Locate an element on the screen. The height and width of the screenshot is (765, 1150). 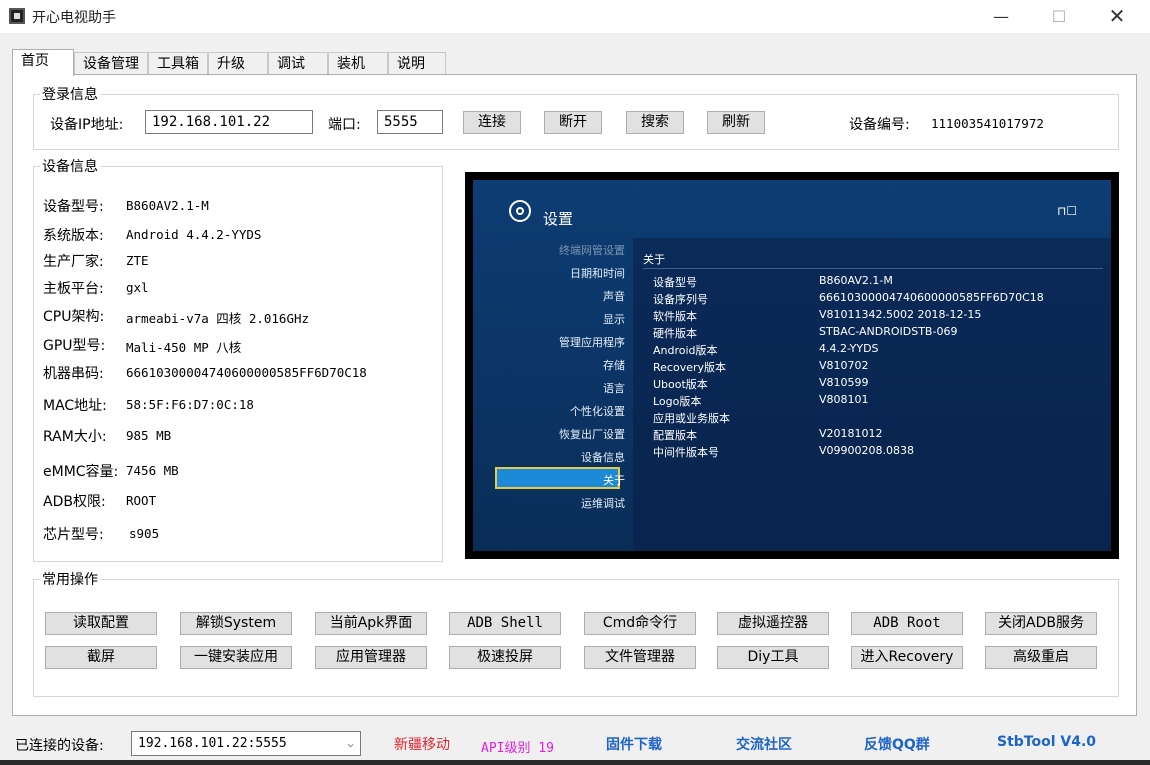
device-info-value: armeabi-v7a 四核 2.016GHz is located at coordinates (218, 318).